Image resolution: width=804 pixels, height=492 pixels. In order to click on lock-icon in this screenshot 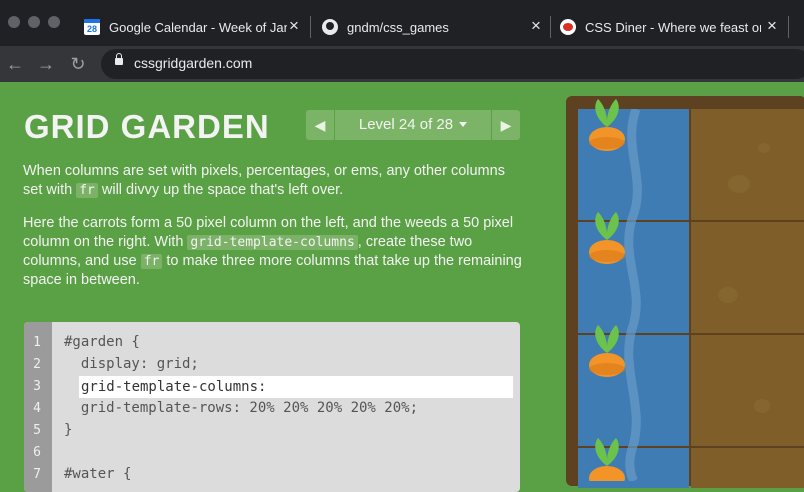, I will do `click(119, 59)`.